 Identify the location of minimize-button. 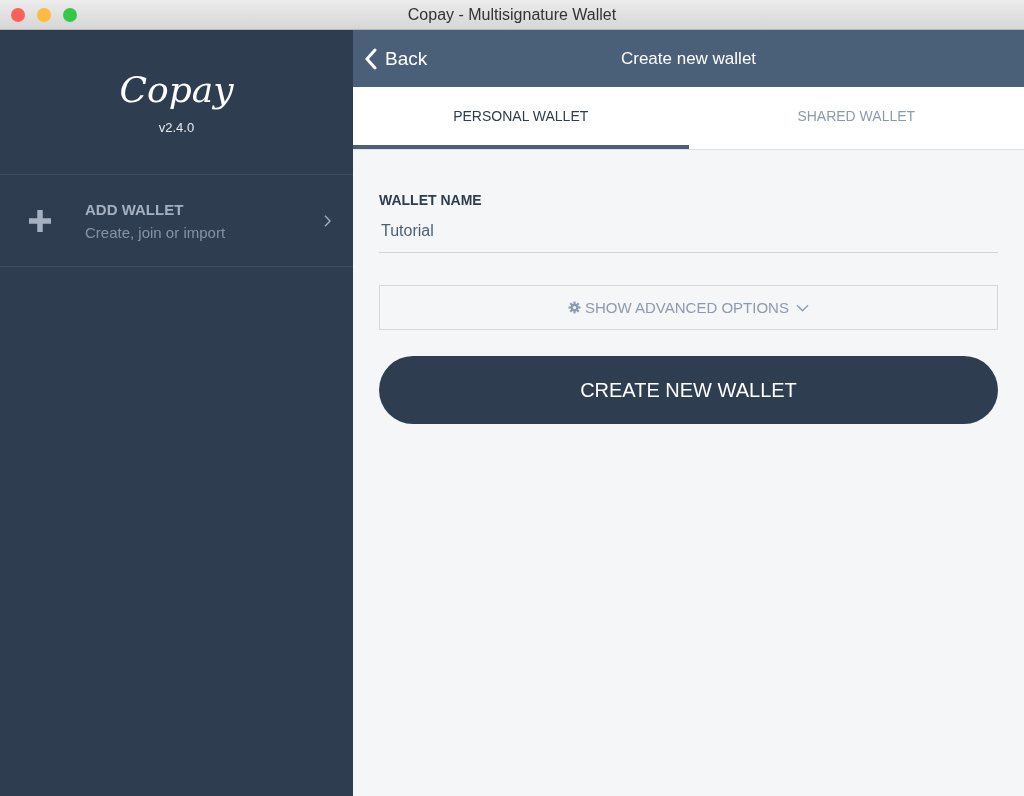
(44, 15).